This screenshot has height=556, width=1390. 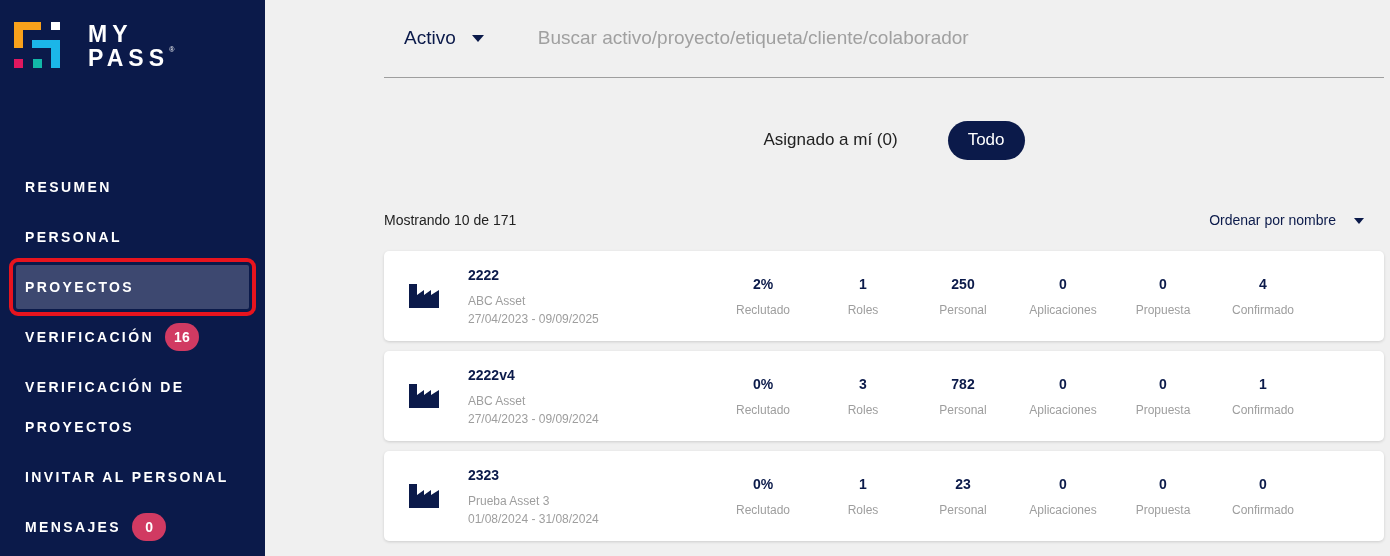 I want to click on nav-item: VERIFICACIÓN DE PROYECTOS, so click(x=132, y=407).